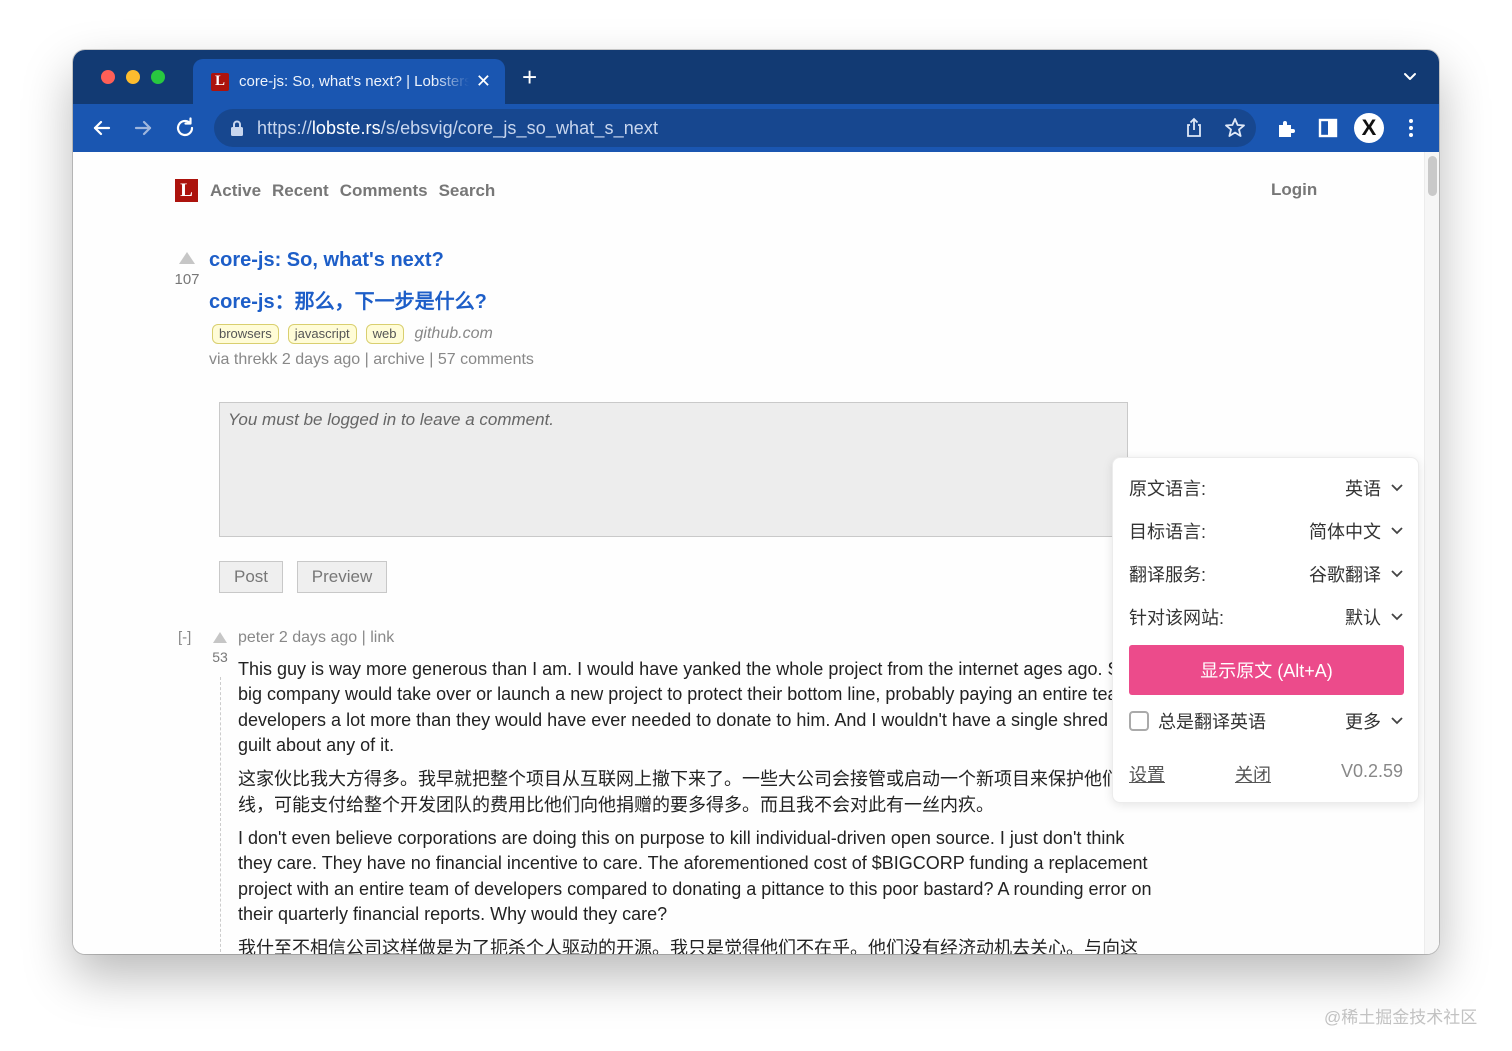 The height and width of the screenshot is (1051, 1512). I want to click on extensions-puzzle-icon, so click(1287, 128).